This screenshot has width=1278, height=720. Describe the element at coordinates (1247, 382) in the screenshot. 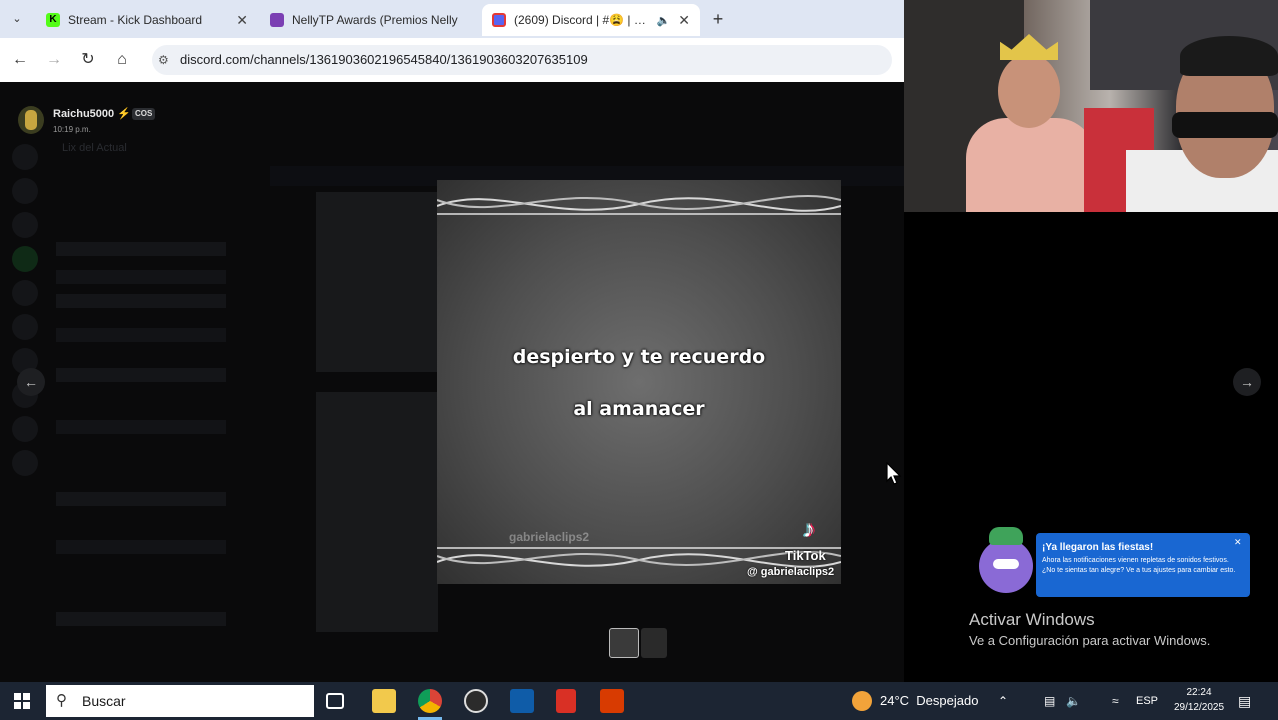

I see `next-arrow-button: →` at that location.